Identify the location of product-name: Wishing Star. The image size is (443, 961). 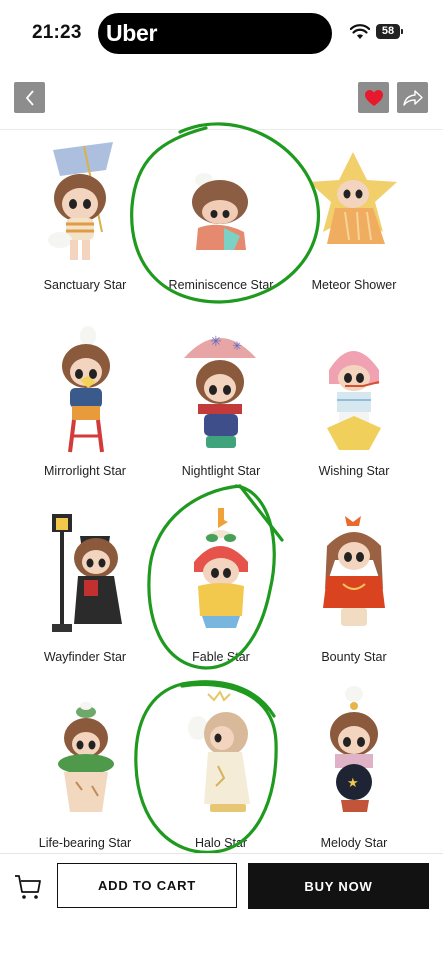
(354, 471).